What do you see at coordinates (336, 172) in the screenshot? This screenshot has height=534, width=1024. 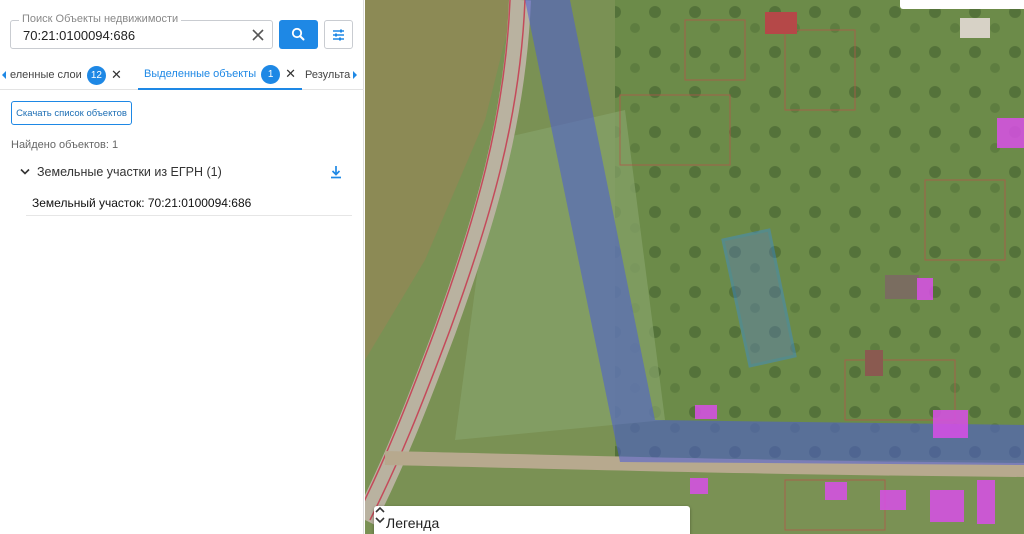 I see `download-icon` at bounding box center [336, 172].